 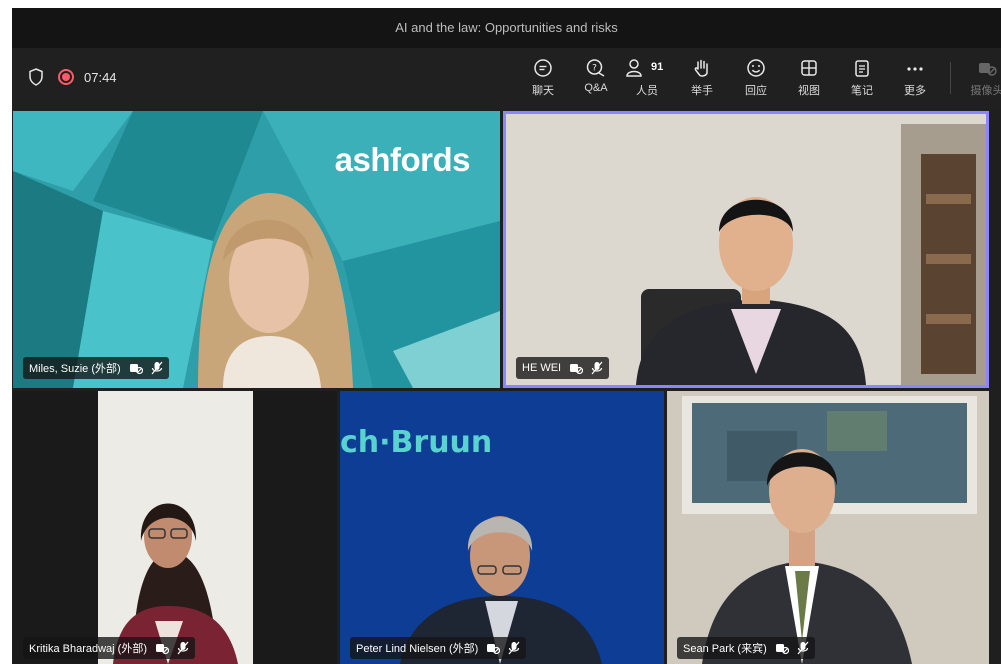 What do you see at coordinates (543, 79) in the screenshot?
I see `chat-button: 聊天` at bounding box center [543, 79].